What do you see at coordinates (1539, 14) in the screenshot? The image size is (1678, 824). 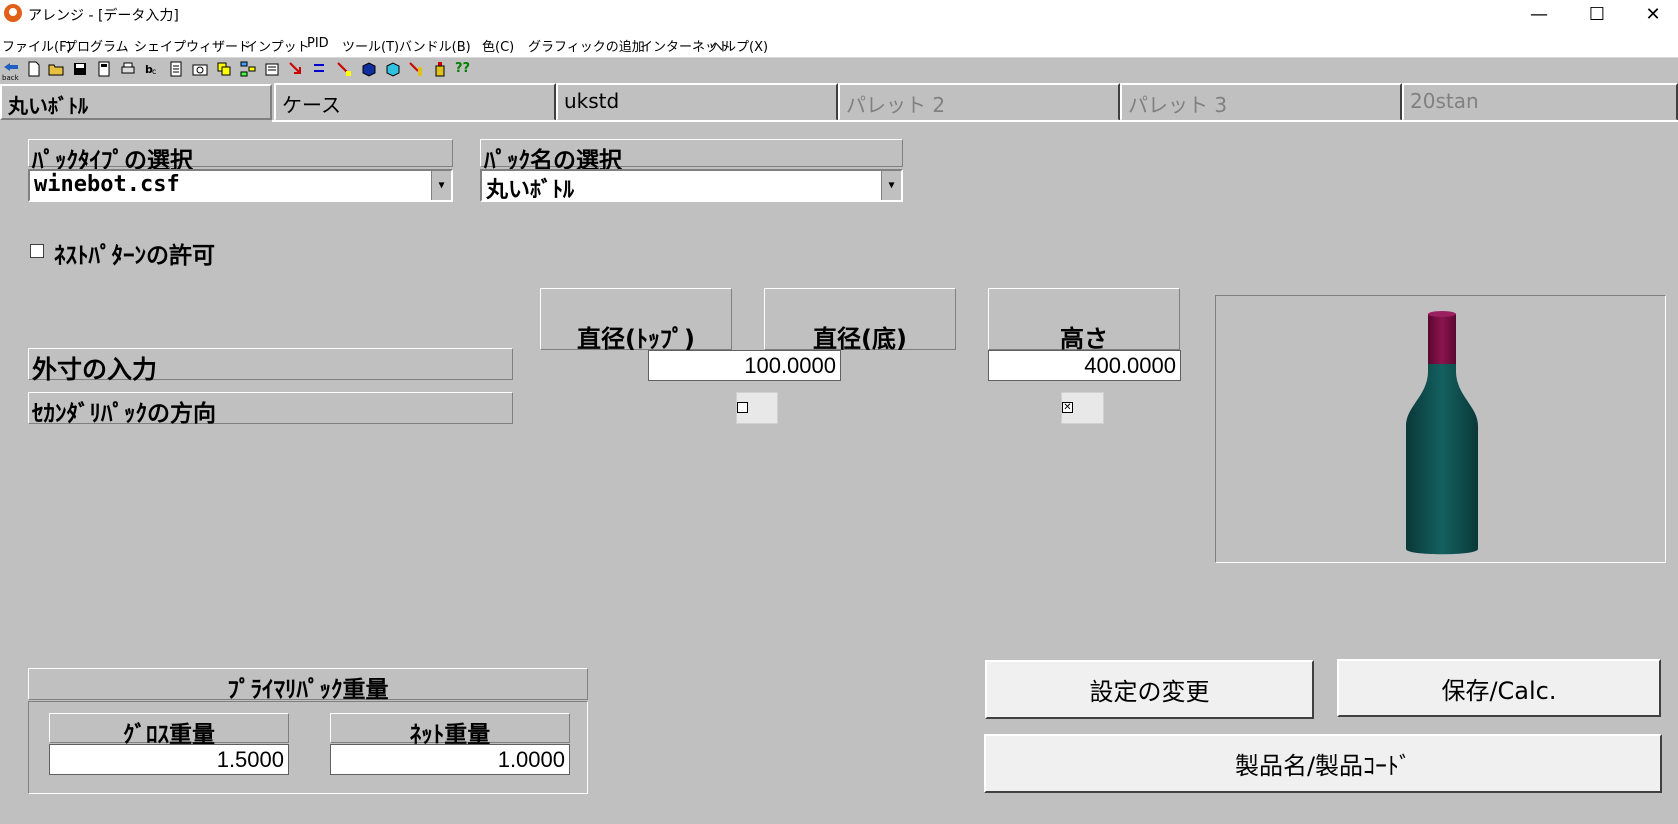 I see `minimize-button: —` at bounding box center [1539, 14].